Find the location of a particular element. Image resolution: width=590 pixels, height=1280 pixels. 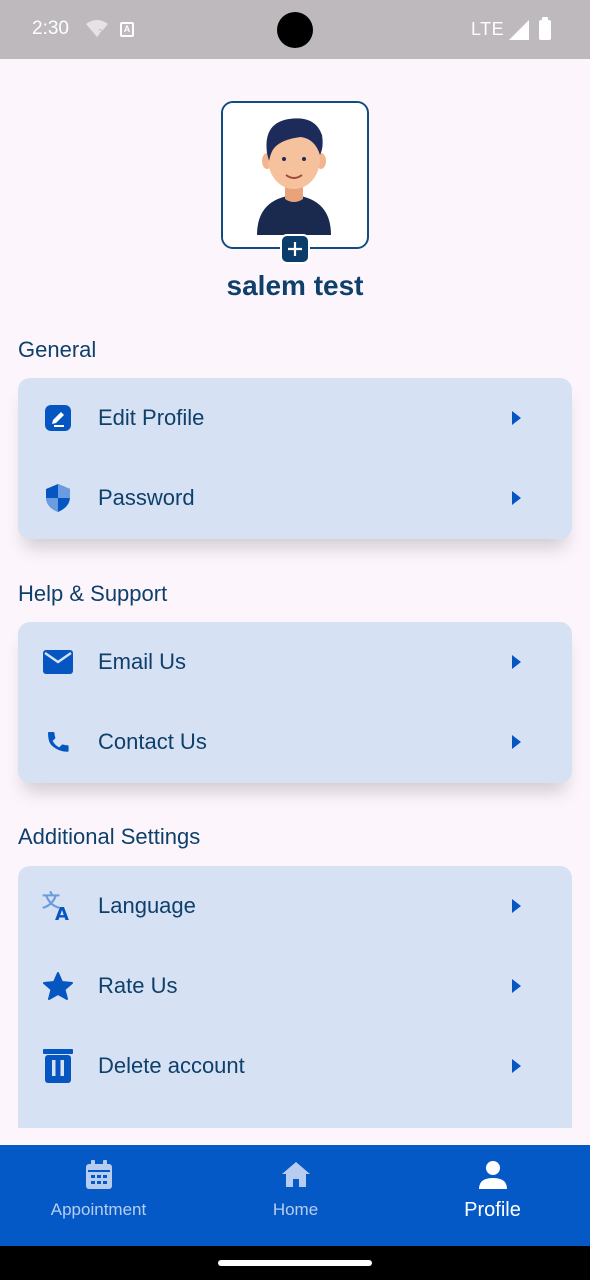

avatar is located at coordinates (295, 175).